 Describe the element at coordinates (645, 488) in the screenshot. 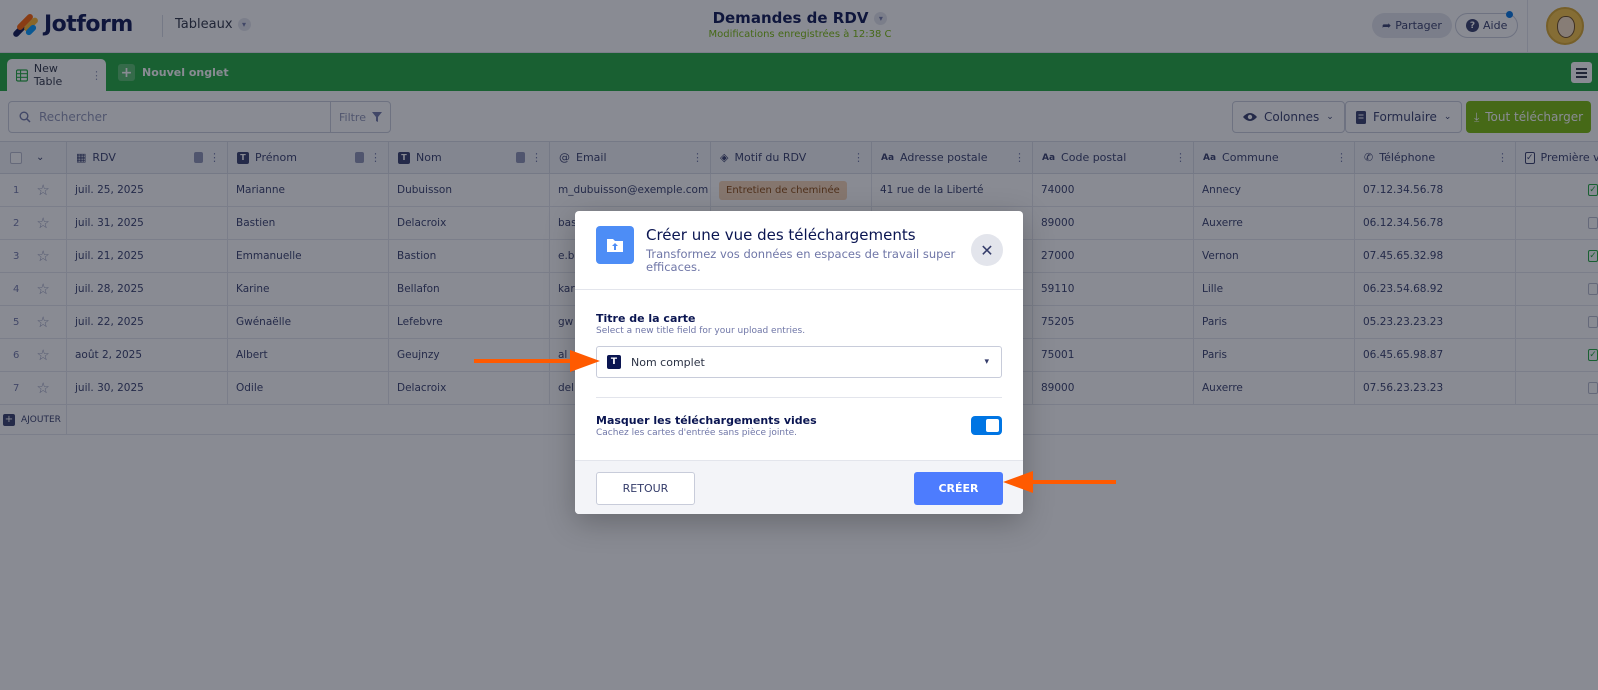

I see `back-button: RETOUR` at that location.